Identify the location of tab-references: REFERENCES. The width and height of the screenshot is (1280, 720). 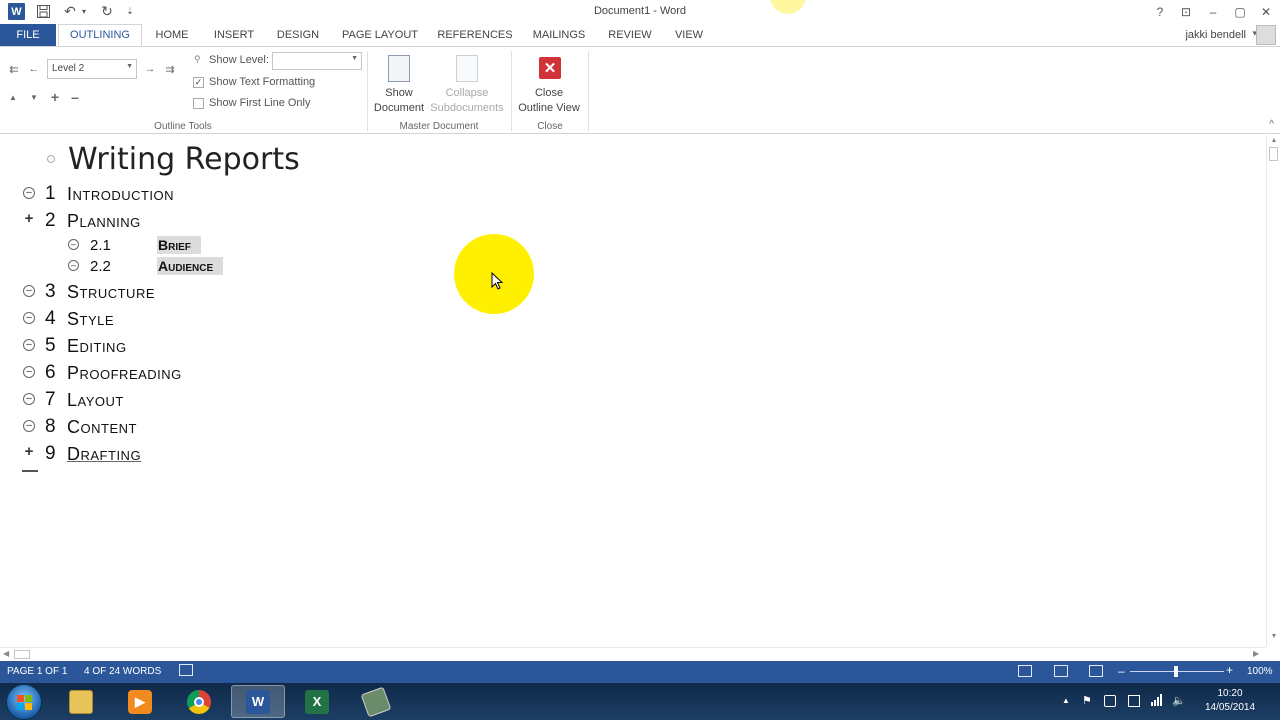
(475, 35).